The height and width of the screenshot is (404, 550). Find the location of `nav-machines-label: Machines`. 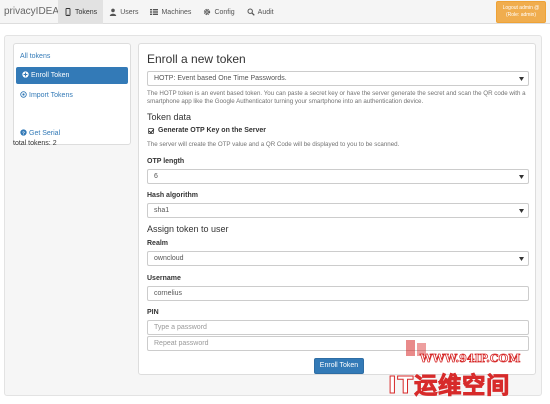

nav-machines-label: Machines is located at coordinates (176, 12).